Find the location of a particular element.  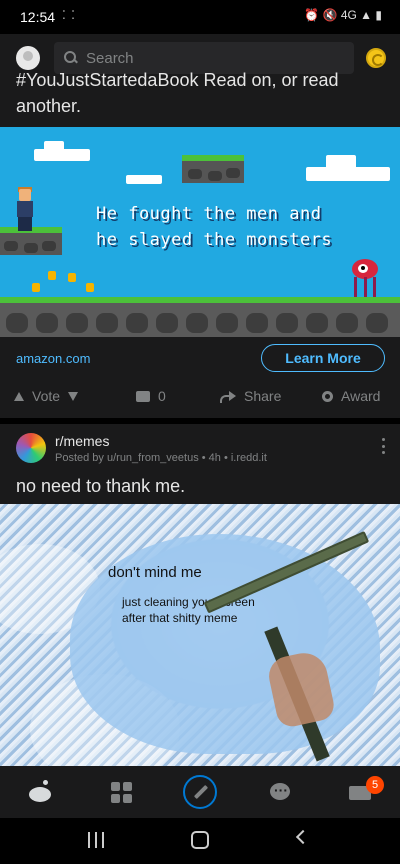

comment-icon is located at coordinates (143, 396).